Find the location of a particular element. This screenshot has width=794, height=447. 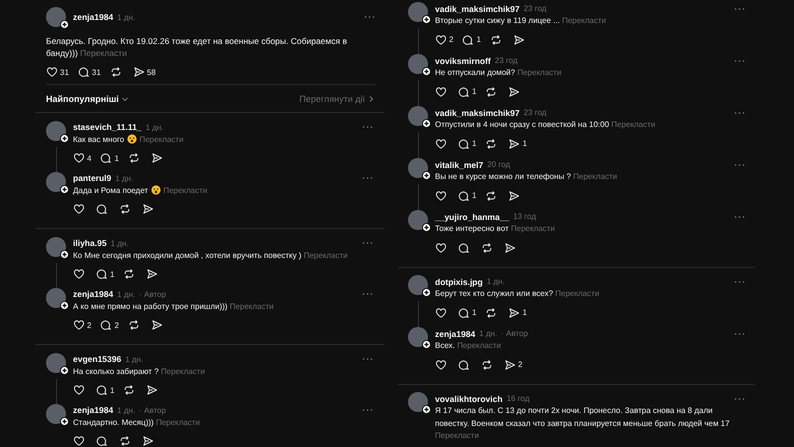

username: __yujiro_hanma__ is located at coordinates (472, 217).